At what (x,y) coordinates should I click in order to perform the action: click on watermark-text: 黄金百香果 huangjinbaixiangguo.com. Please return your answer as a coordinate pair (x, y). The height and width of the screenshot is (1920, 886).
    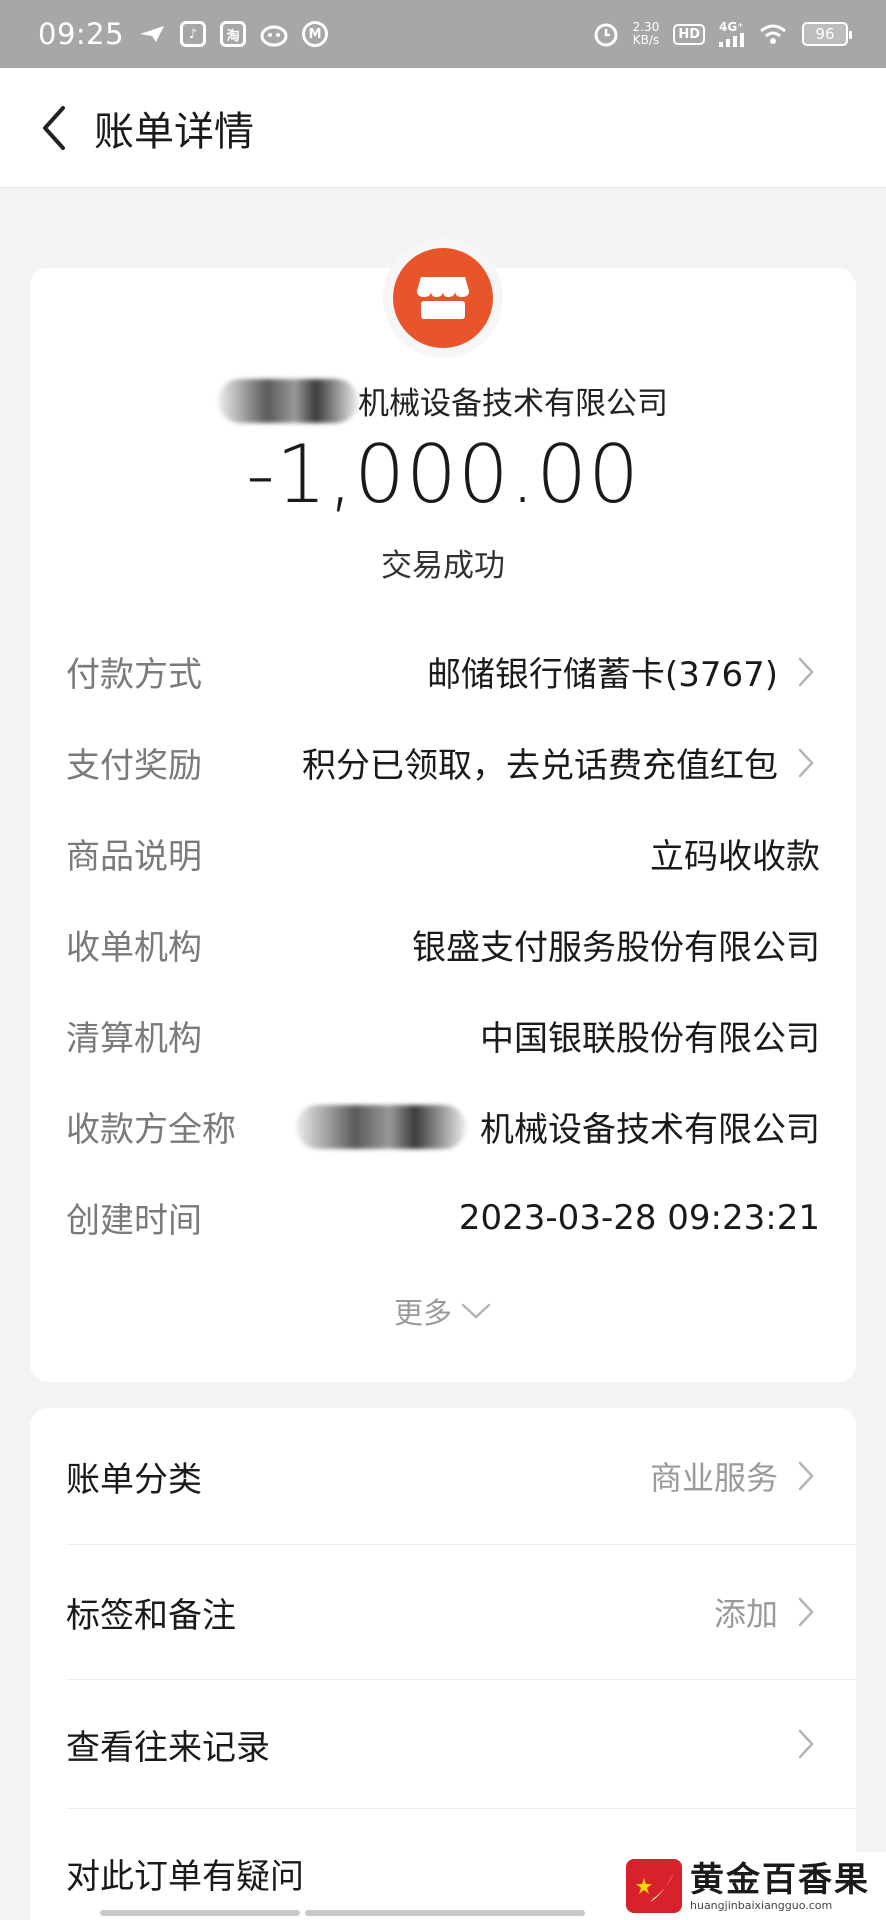
    Looking at the image, I should click on (780, 1886).